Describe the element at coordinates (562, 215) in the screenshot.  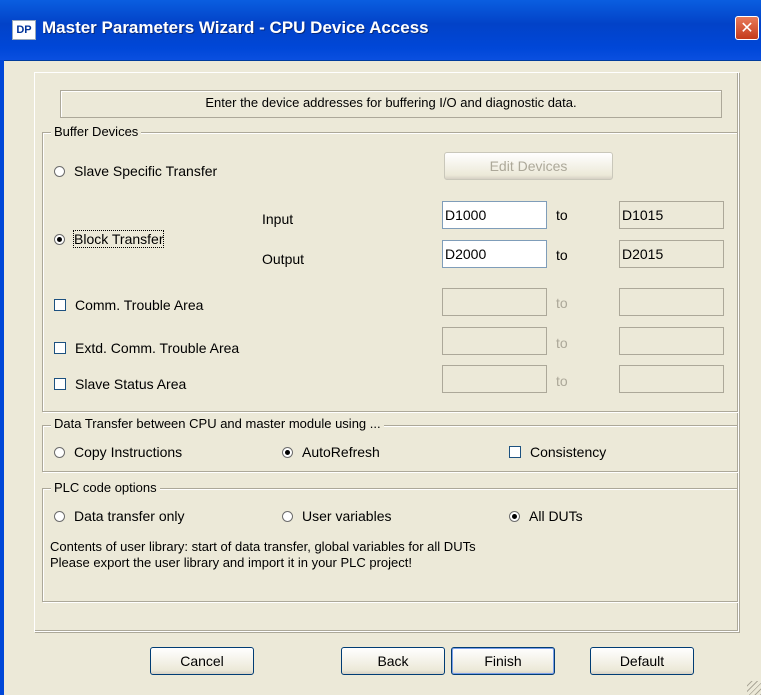
I see `input-to-label: to` at that location.